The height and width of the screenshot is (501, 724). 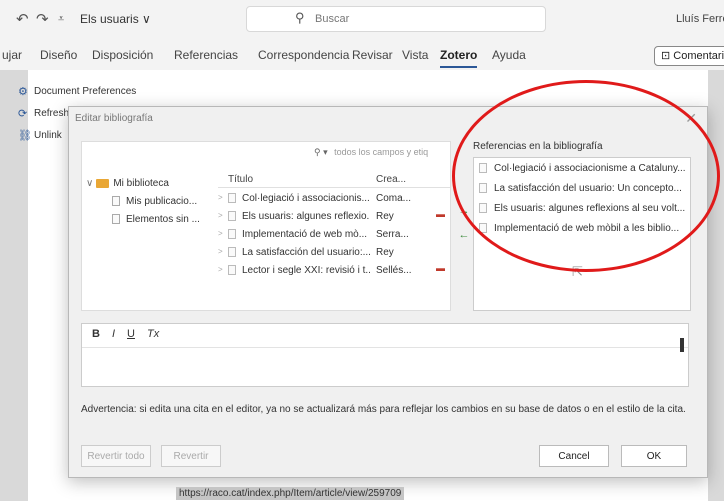 I want to click on refresh-icon: ⟳, so click(x=23, y=113).